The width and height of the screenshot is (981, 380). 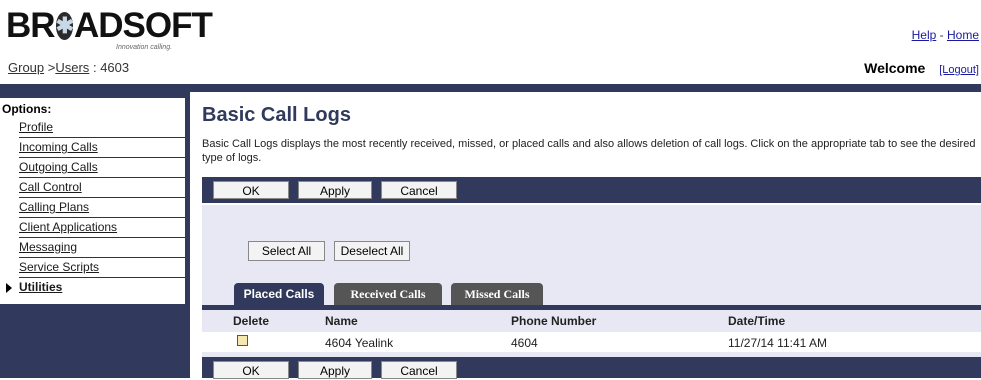 What do you see at coordinates (72, 67) in the screenshot?
I see `breadcrumb-users: Users` at bounding box center [72, 67].